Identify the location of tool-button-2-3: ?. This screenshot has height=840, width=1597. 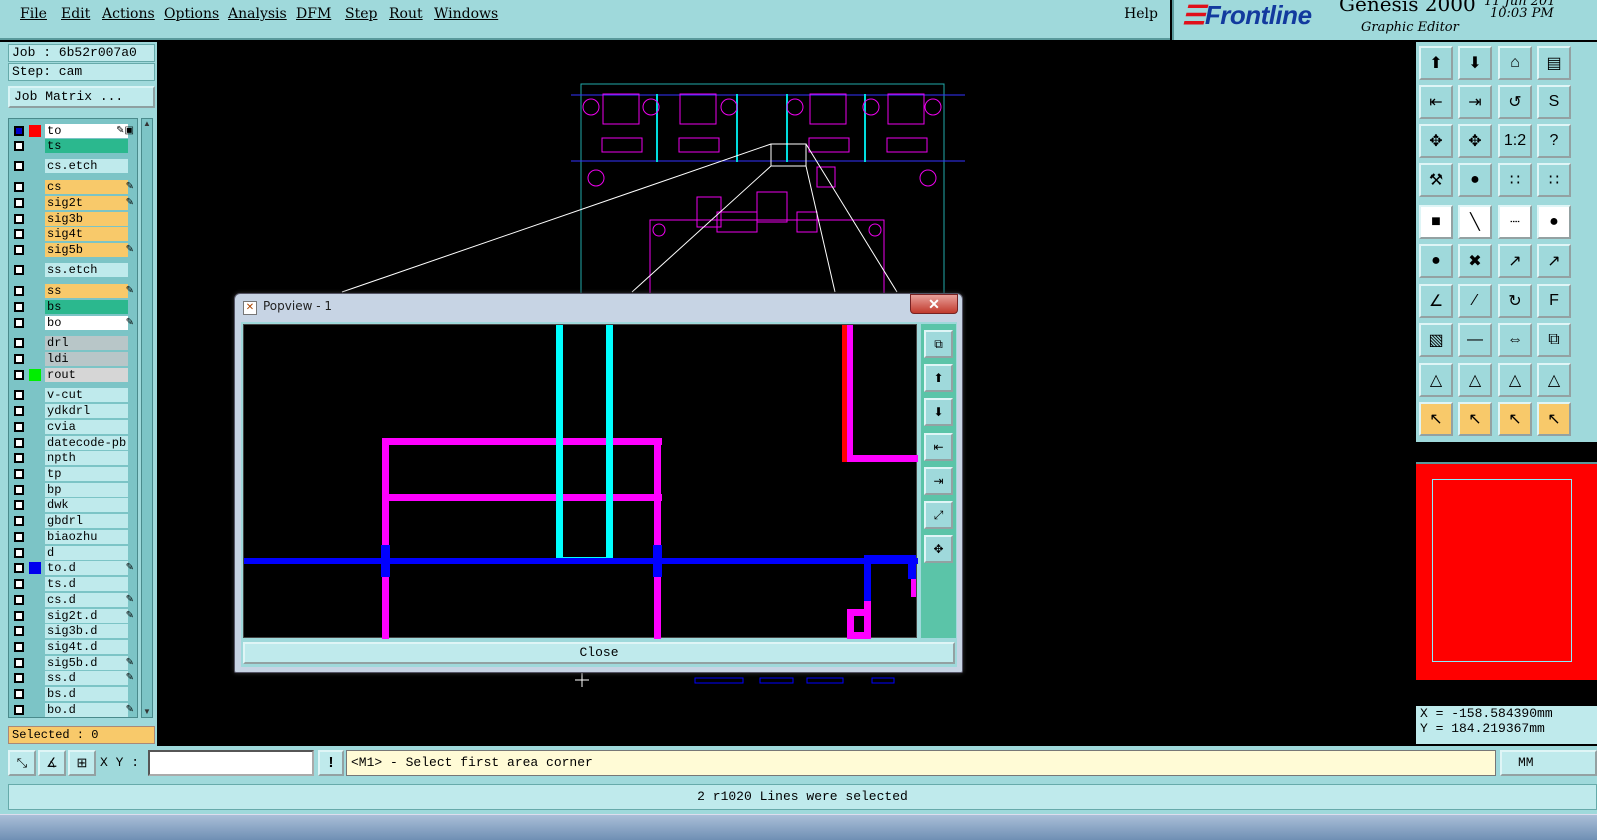
(1554, 141).